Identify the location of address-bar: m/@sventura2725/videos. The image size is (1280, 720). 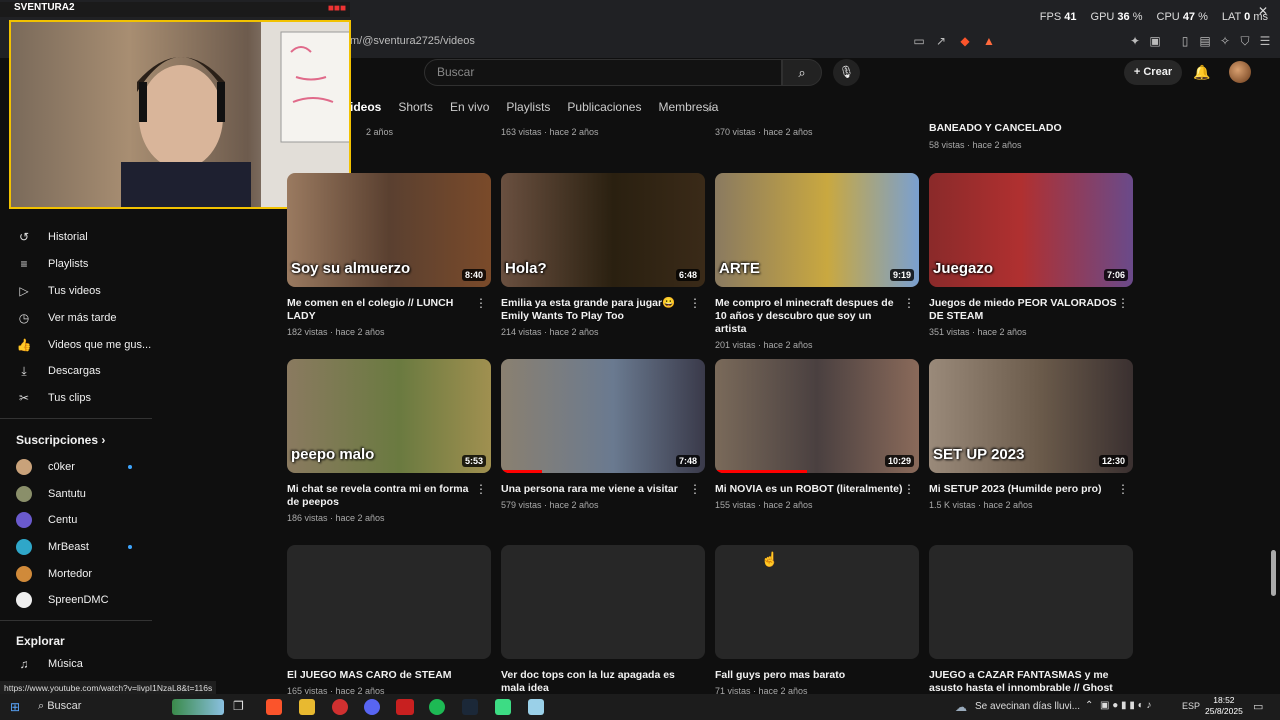
(630, 41).